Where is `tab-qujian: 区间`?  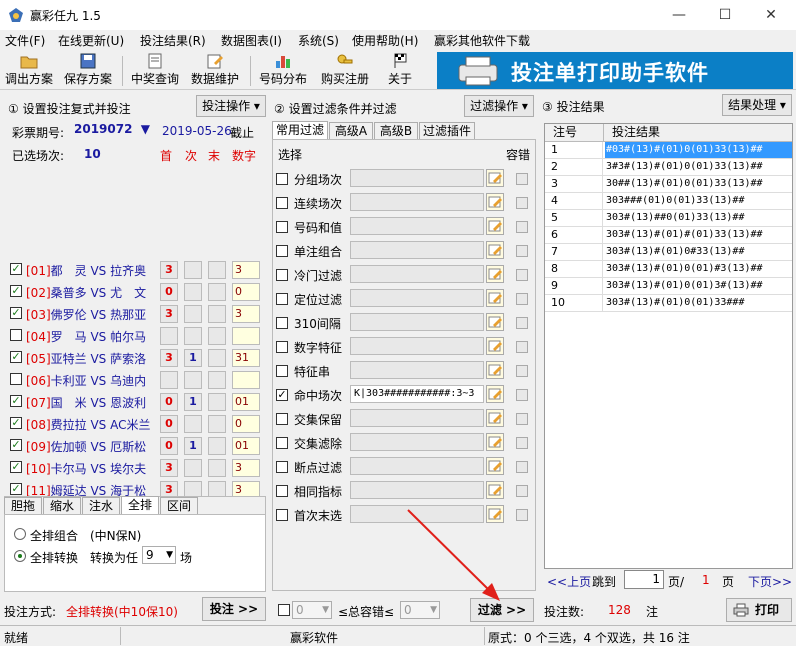
tab-qujian: 区间 is located at coordinates (179, 505).